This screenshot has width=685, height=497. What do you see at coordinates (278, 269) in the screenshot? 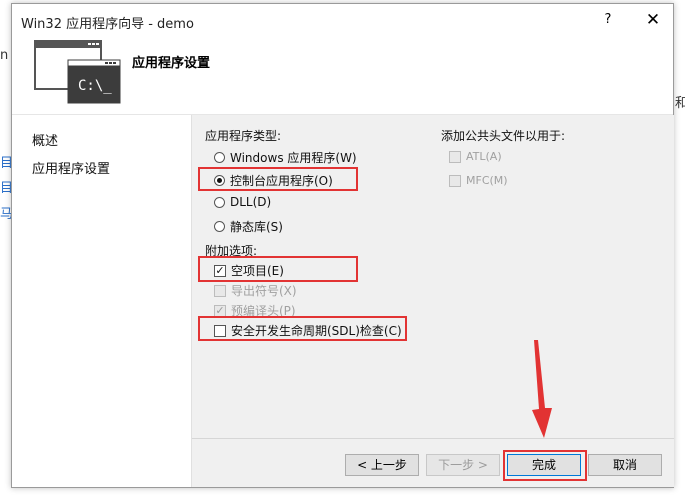
I see `highlight-box-empty-project` at bounding box center [278, 269].